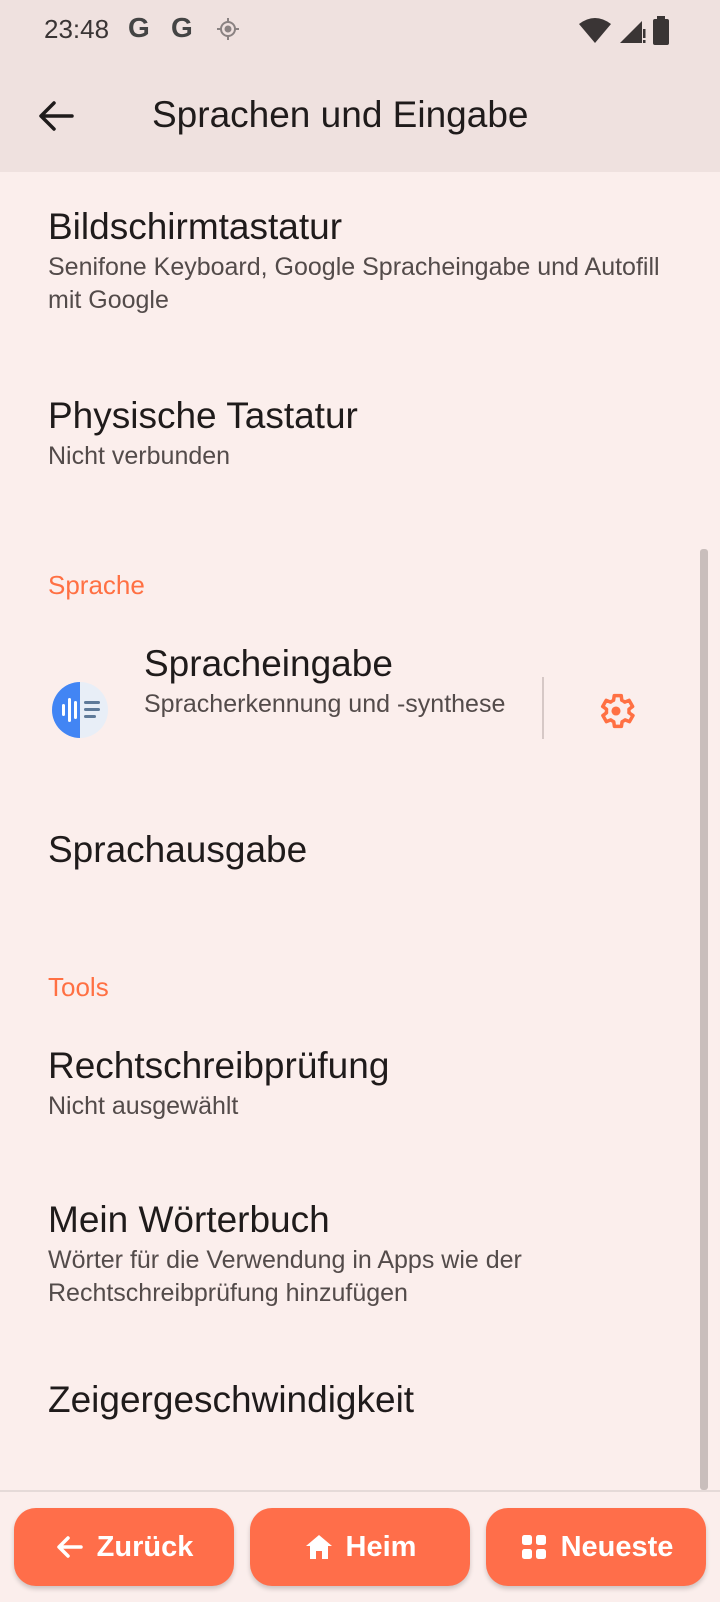 The width and height of the screenshot is (720, 1602). What do you see at coordinates (595, 30) in the screenshot?
I see `wifi-icon` at bounding box center [595, 30].